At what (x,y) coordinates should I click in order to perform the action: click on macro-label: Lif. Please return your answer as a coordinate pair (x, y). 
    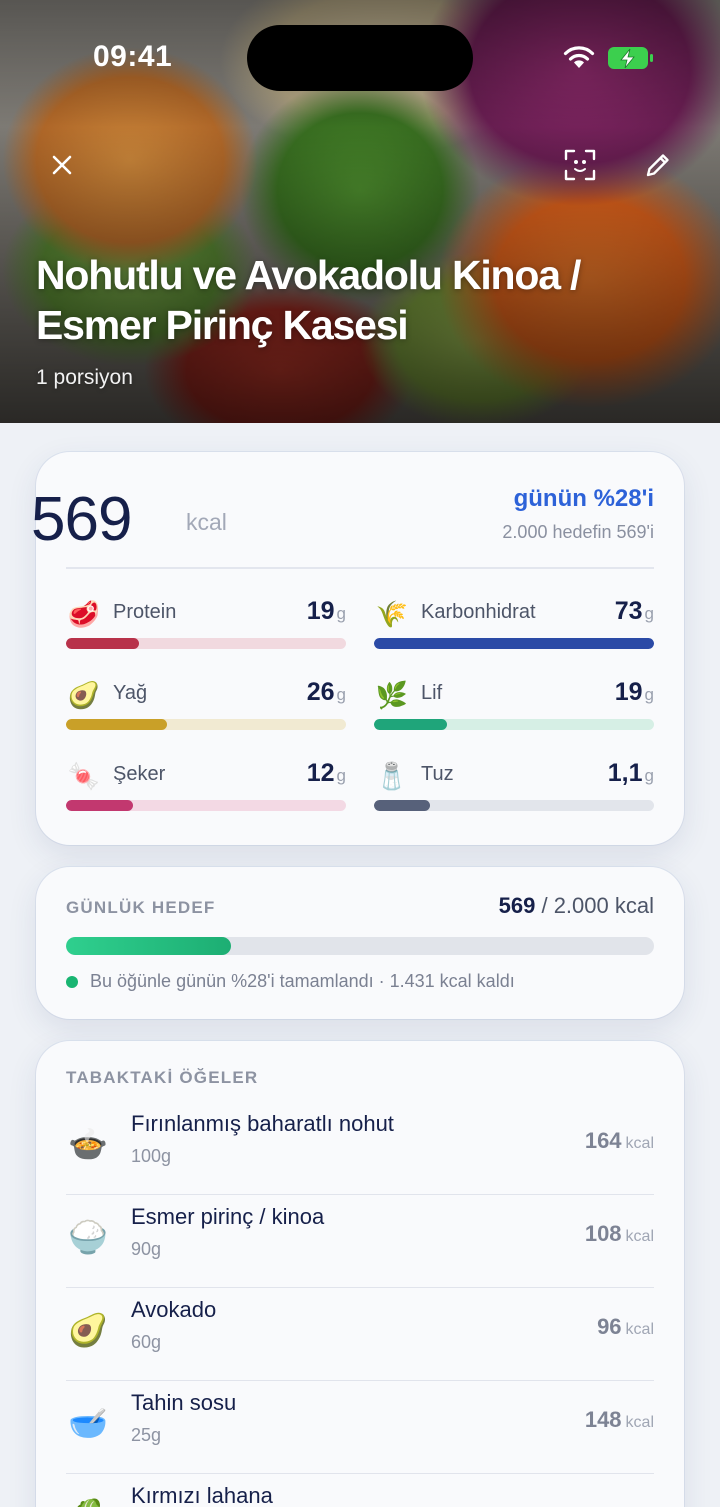
    Looking at the image, I should click on (432, 693).